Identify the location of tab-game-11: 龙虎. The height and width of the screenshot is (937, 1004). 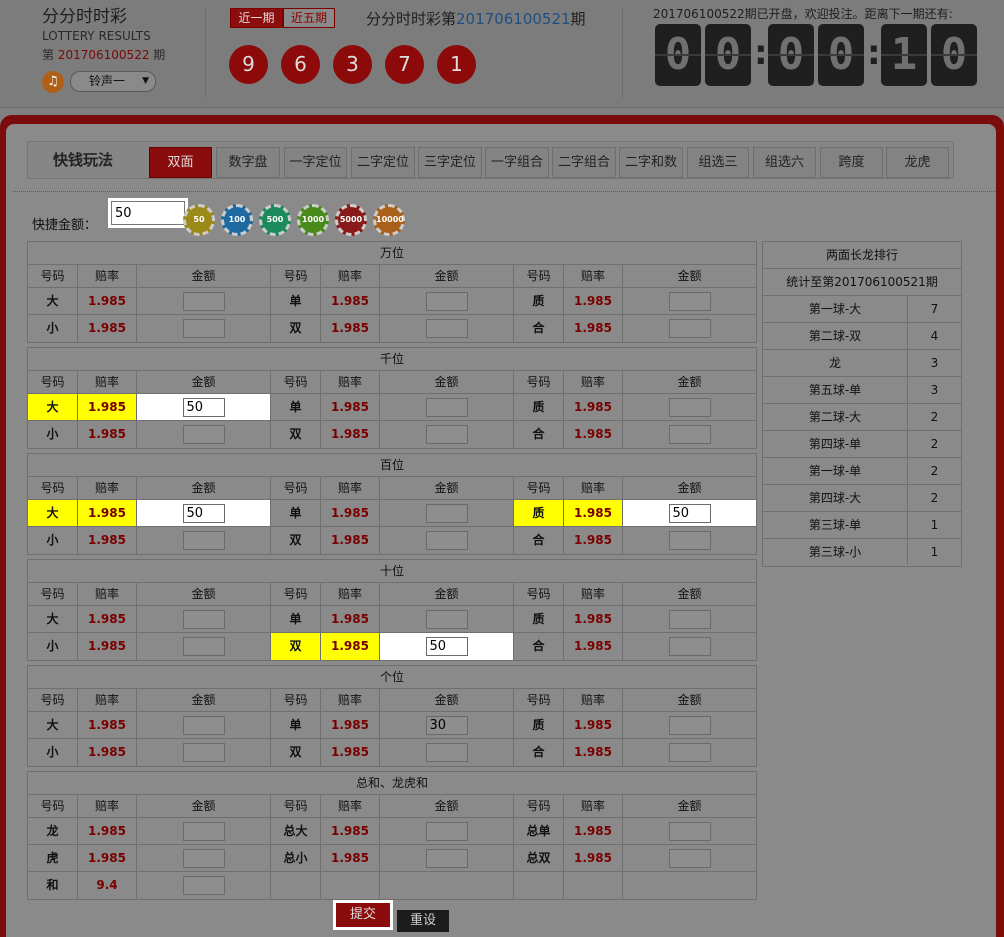
(917, 162).